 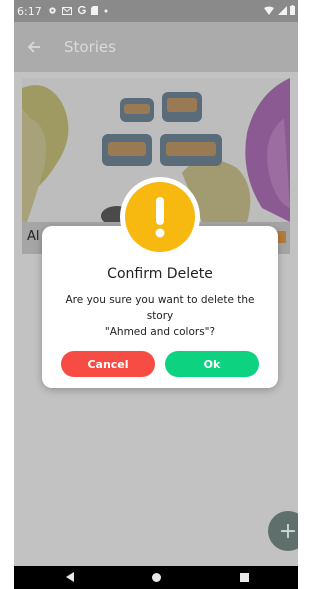 I want to click on story-card-title: Al, so click(x=33, y=236).